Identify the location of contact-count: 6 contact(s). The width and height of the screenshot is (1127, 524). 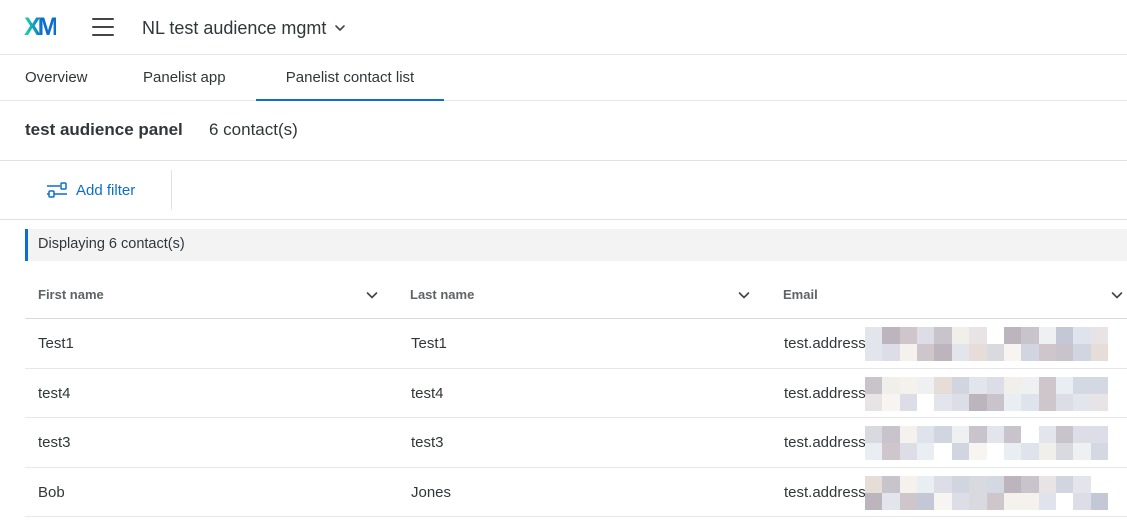
(253, 129).